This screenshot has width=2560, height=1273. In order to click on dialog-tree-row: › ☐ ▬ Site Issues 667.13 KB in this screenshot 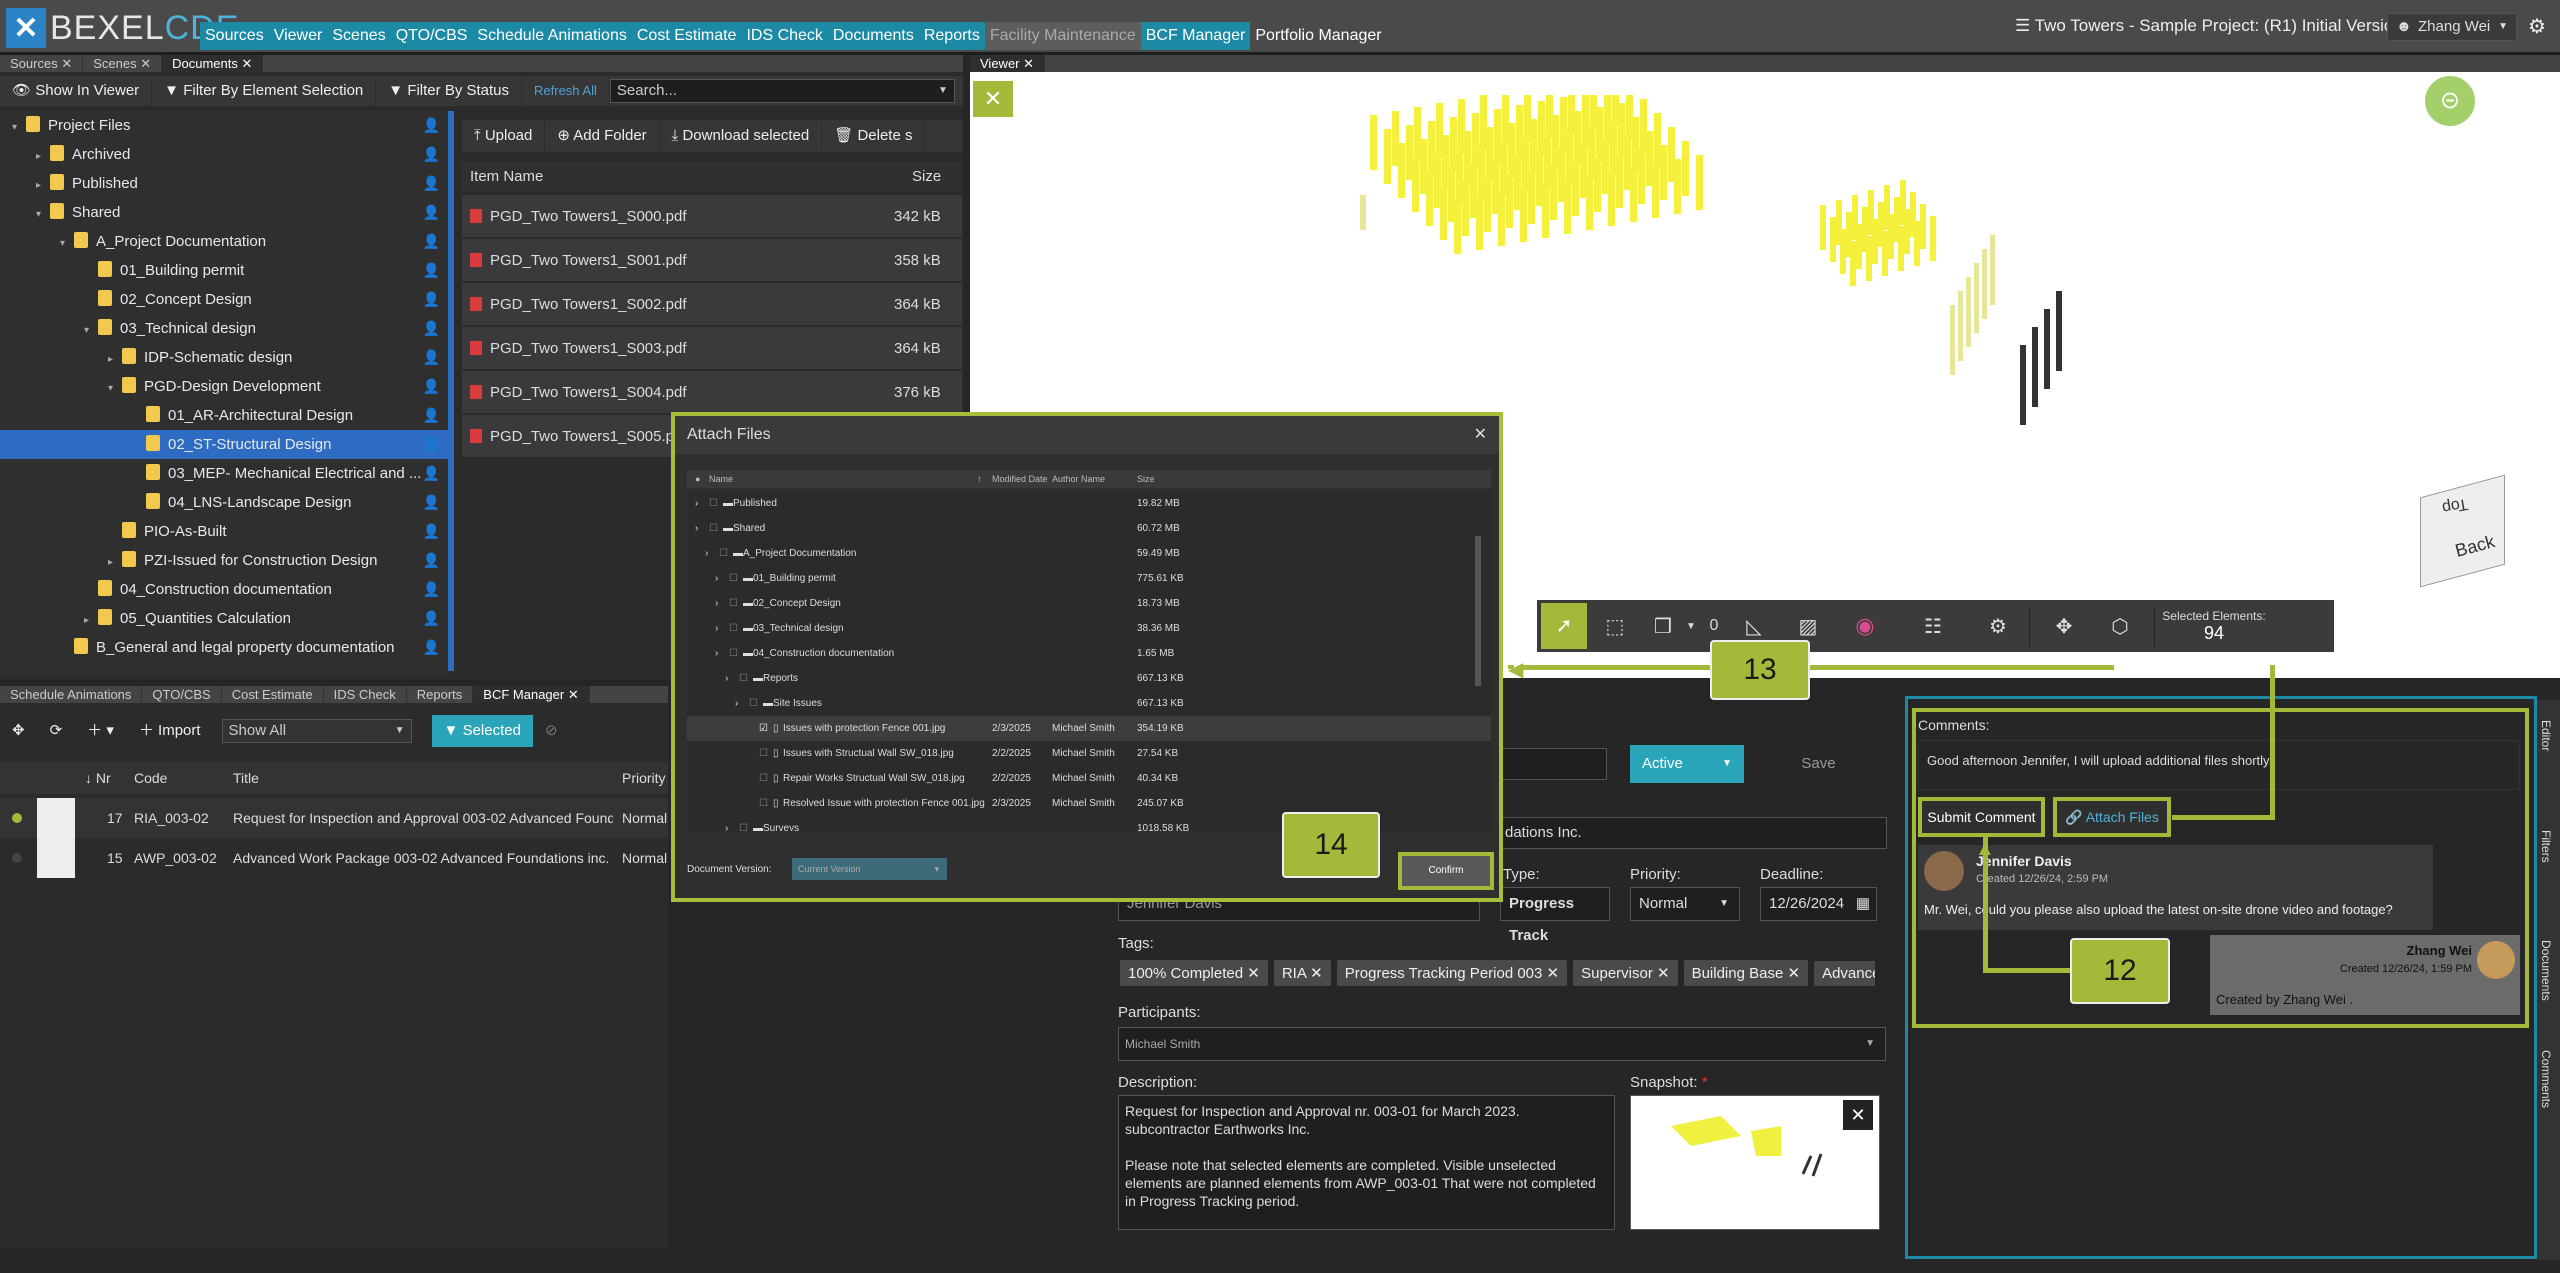, I will do `click(1089, 703)`.